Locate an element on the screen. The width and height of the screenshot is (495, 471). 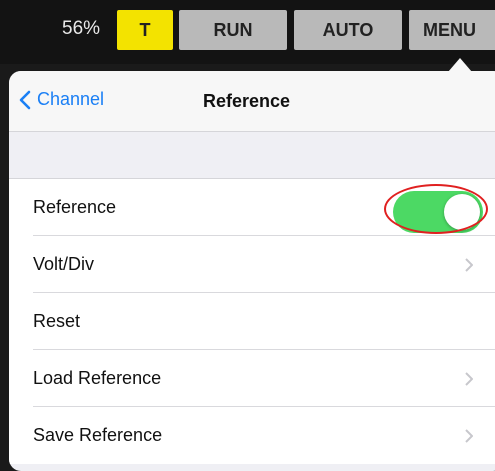
list-item-label: Reference is located at coordinates (75, 207).